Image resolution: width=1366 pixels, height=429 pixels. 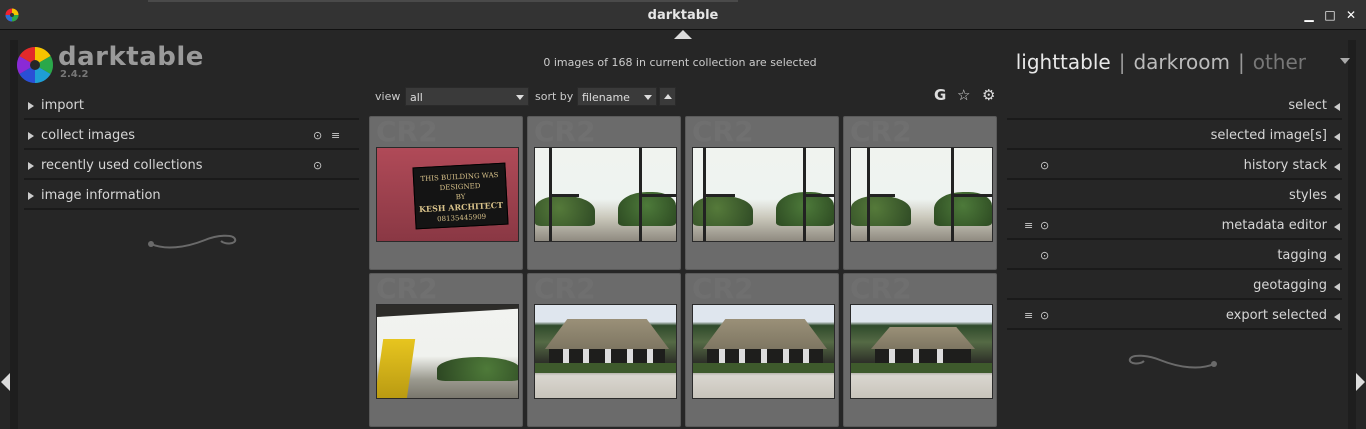 What do you see at coordinates (467, 96) in the screenshot?
I see `view-filter-select: all` at bounding box center [467, 96].